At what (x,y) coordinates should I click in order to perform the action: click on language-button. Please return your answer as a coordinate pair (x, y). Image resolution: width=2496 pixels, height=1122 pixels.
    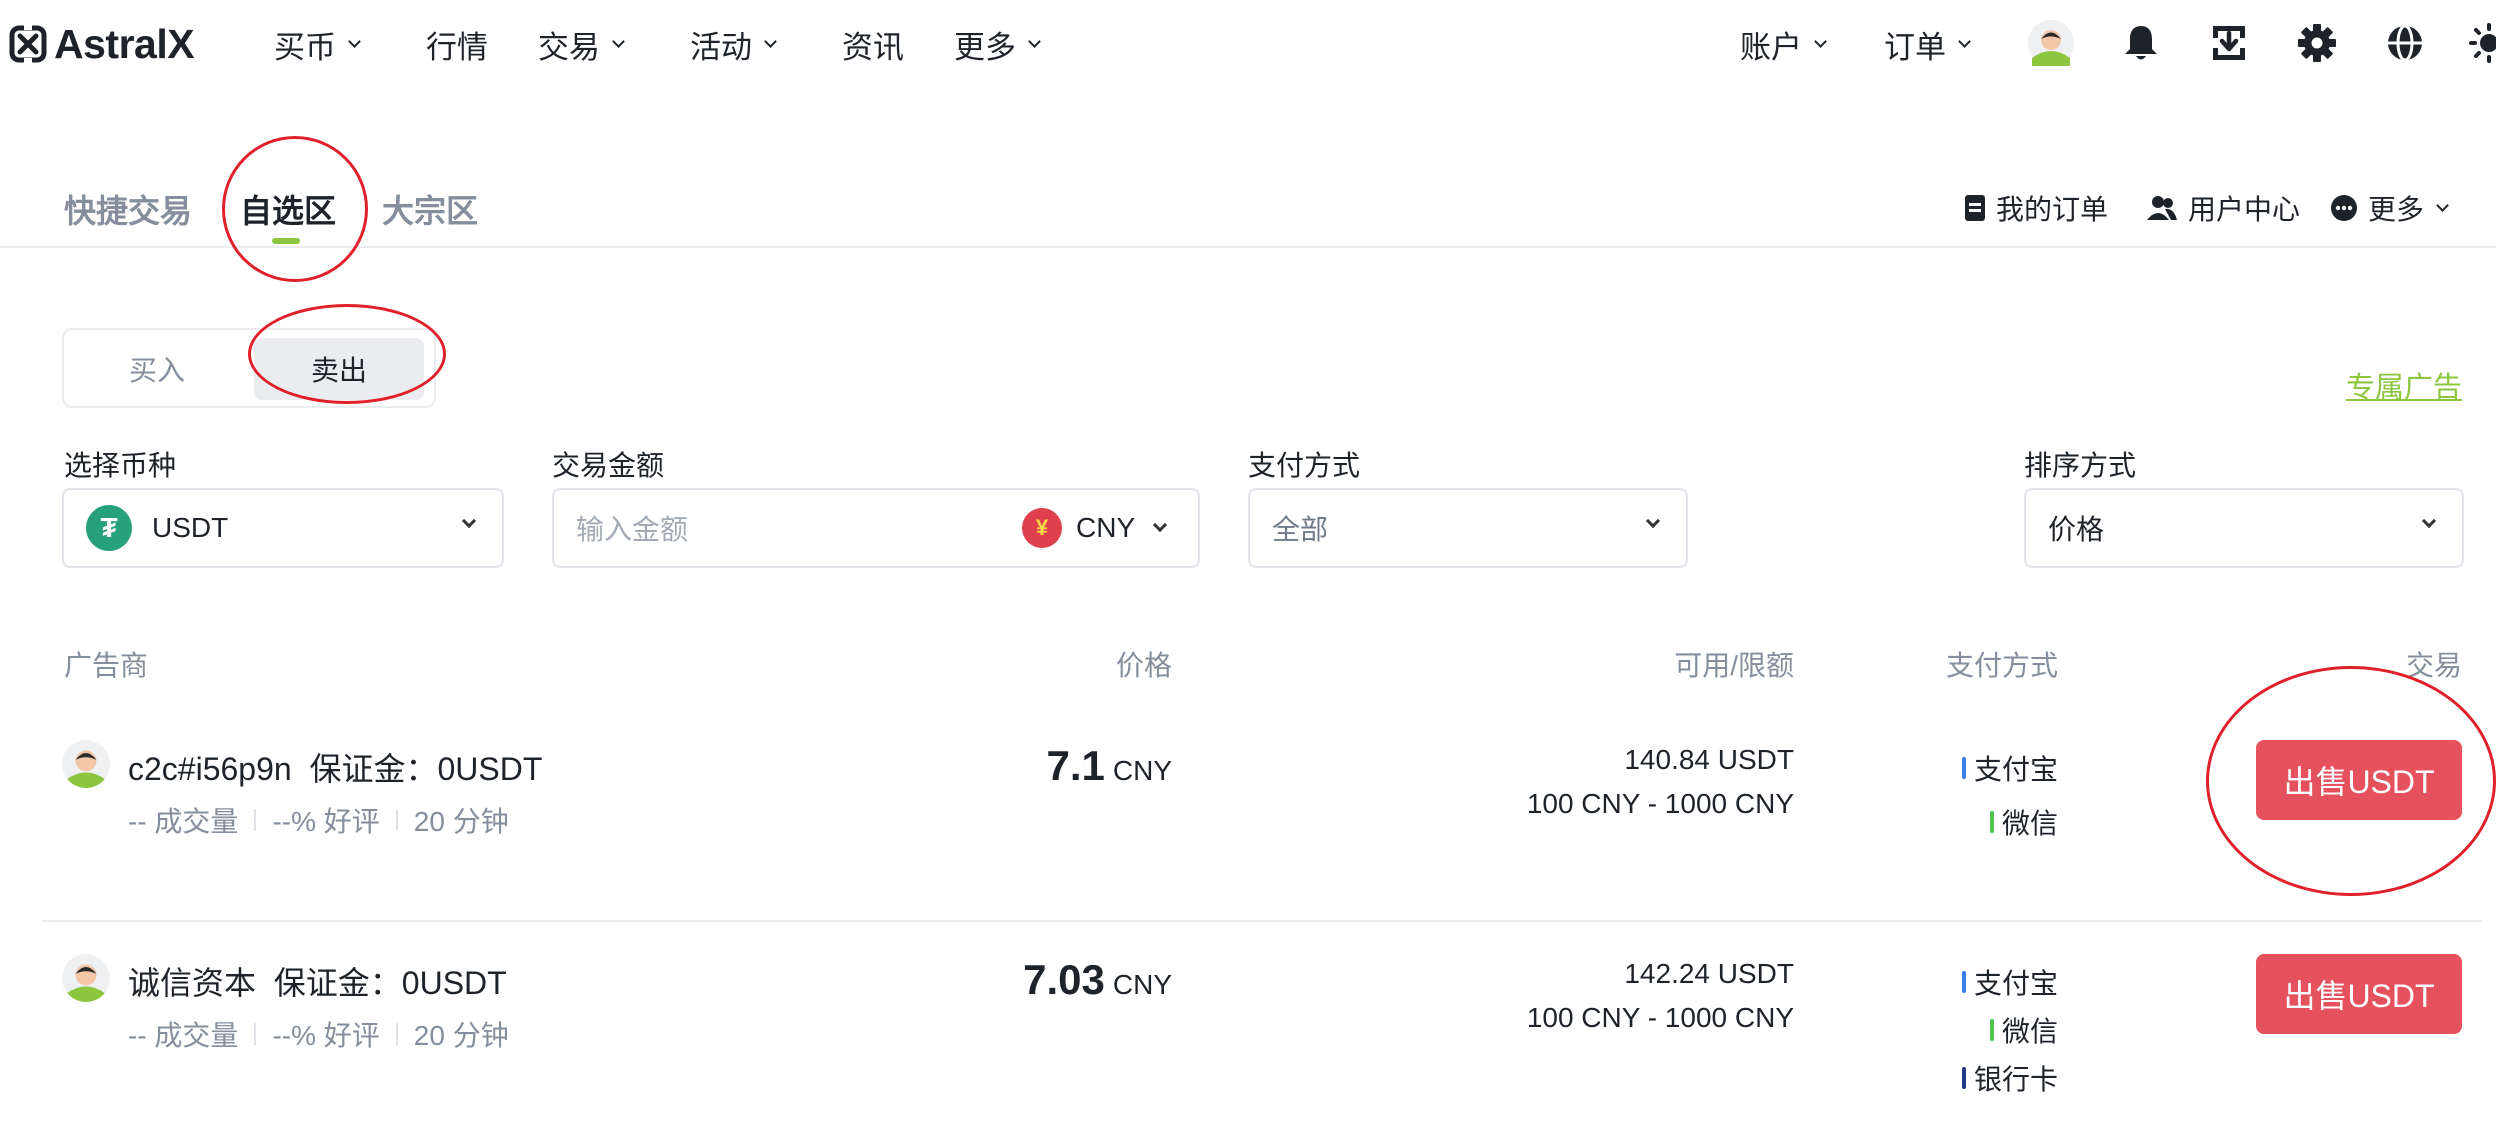
    Looking at the image, I should click on (2405, 43).